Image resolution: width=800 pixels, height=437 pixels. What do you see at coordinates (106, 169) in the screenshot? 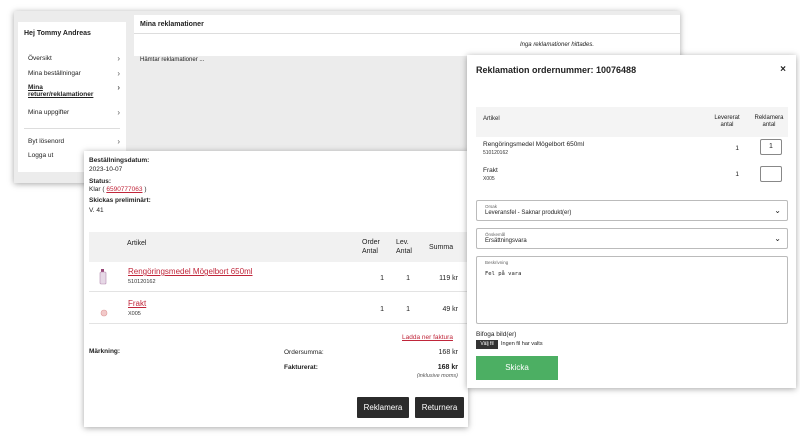
I see `order-date-value: 2023-10-07` at bounding box center [106, 169].